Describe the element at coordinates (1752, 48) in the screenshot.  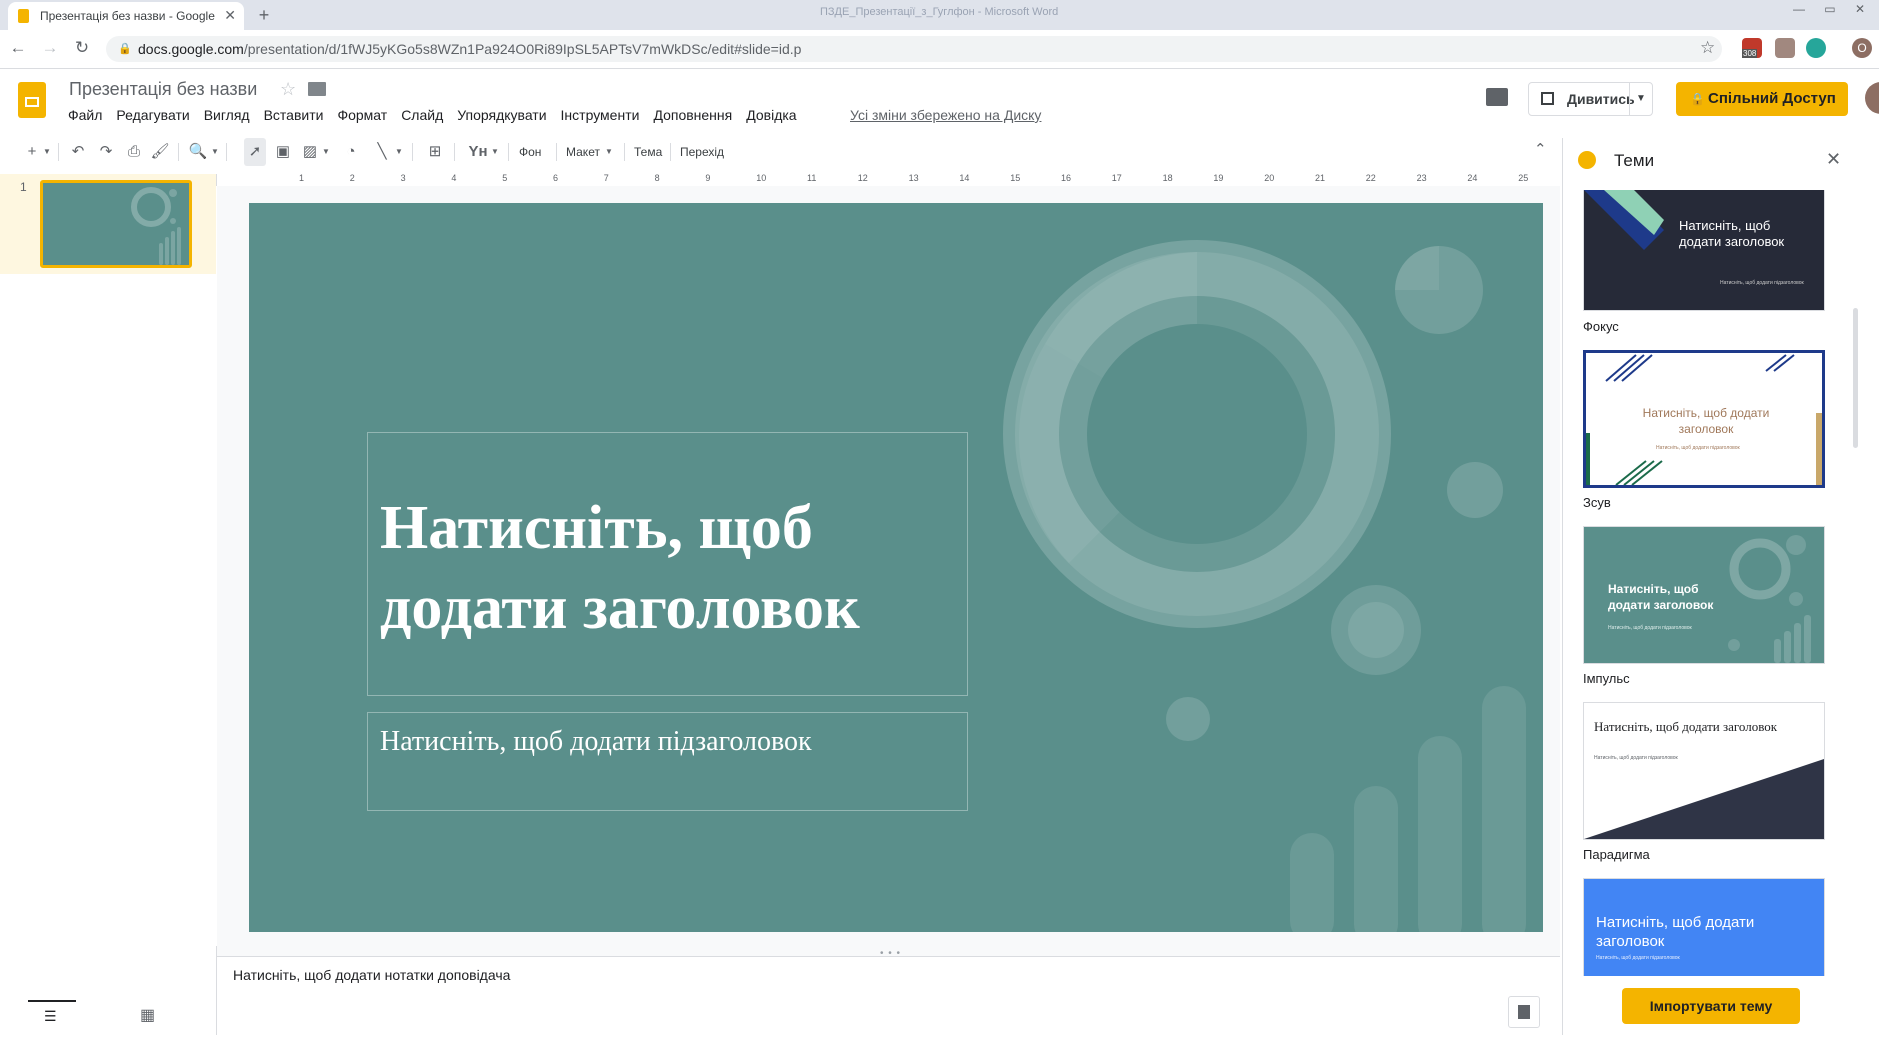
I see `extension-icon: 308` at that location.